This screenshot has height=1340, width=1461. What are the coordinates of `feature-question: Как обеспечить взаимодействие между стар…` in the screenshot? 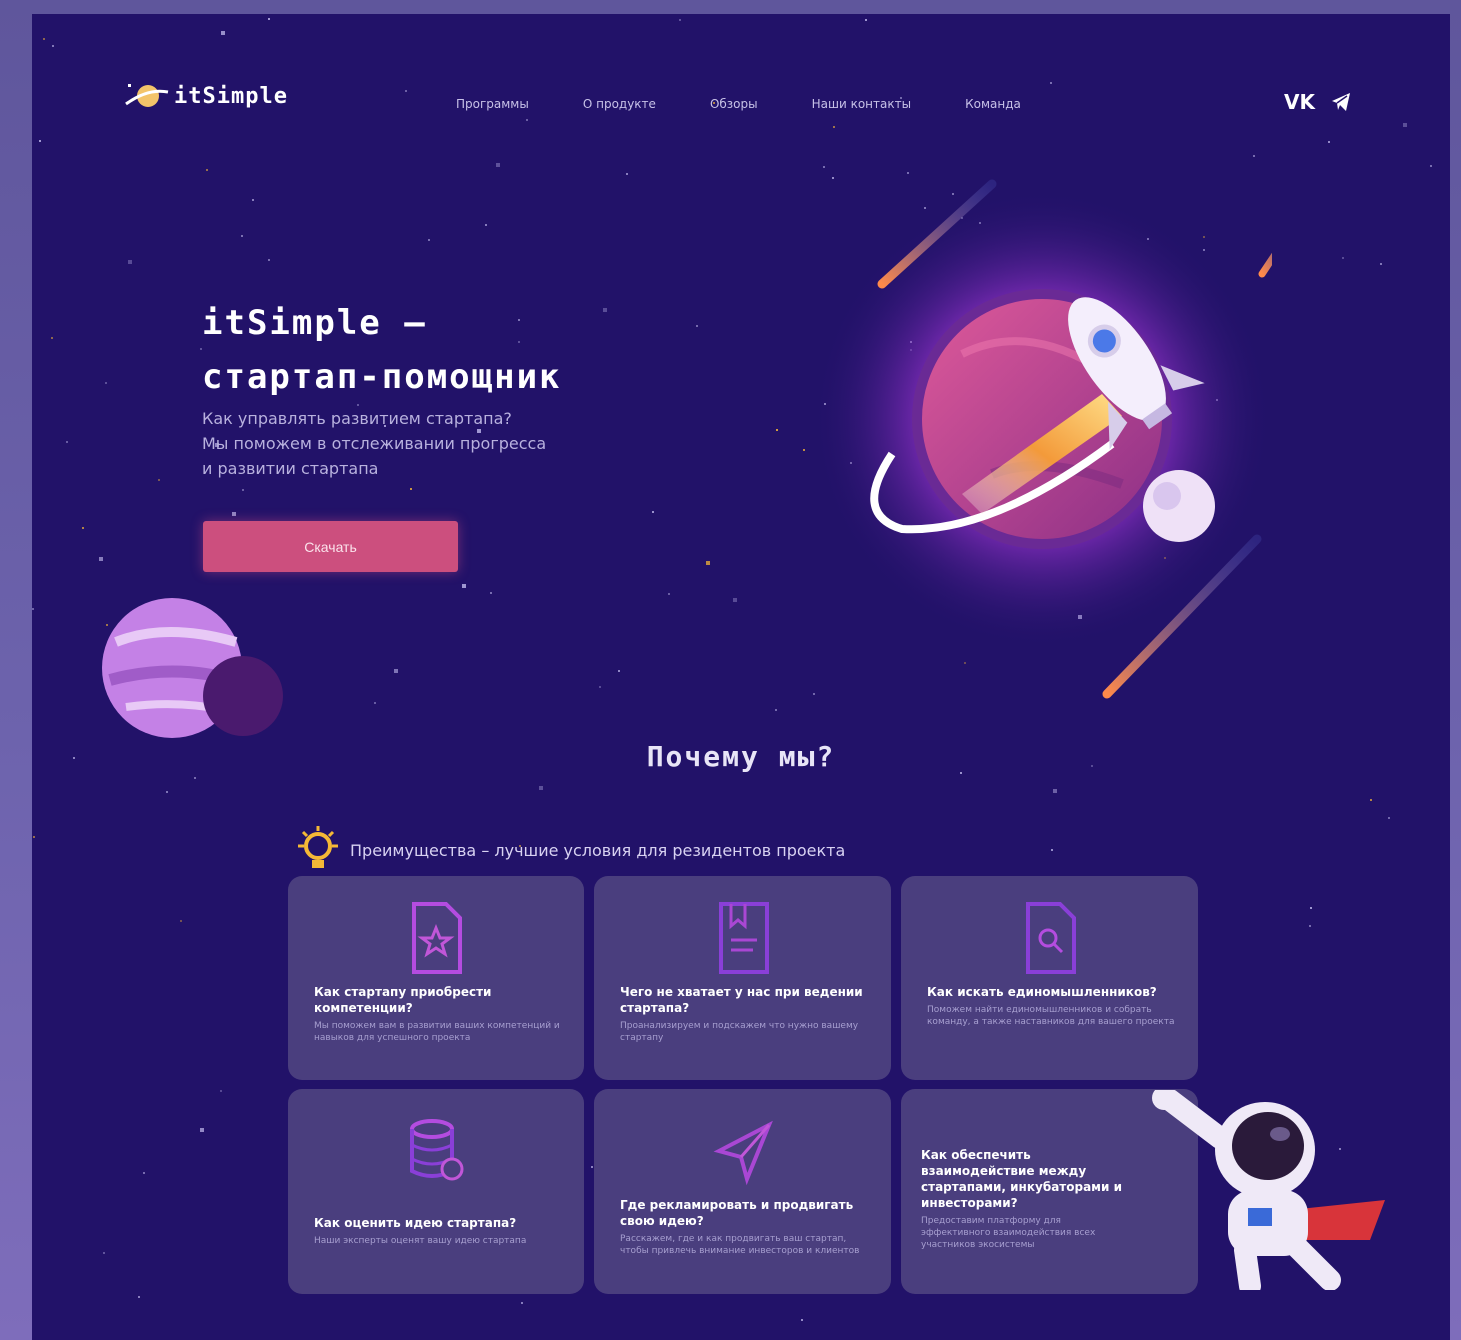 It's located at (1021, 1179).